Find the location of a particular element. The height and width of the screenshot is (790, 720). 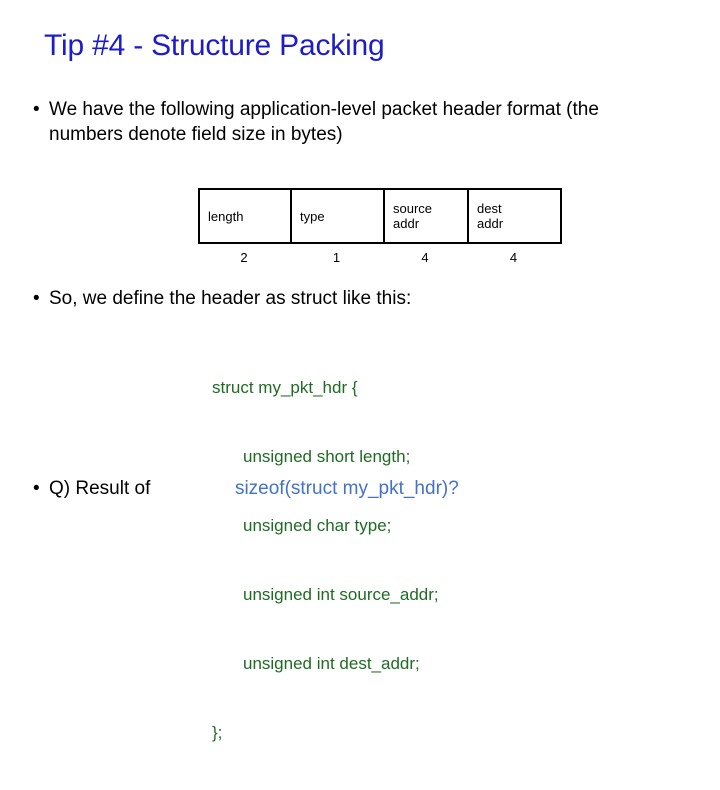

field-size-source-addr: 4 is located at coordinates (425, 257).